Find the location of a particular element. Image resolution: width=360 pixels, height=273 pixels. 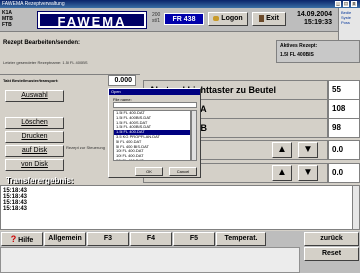

time-display: 15:19:33 is located at coordinates (317, 22).